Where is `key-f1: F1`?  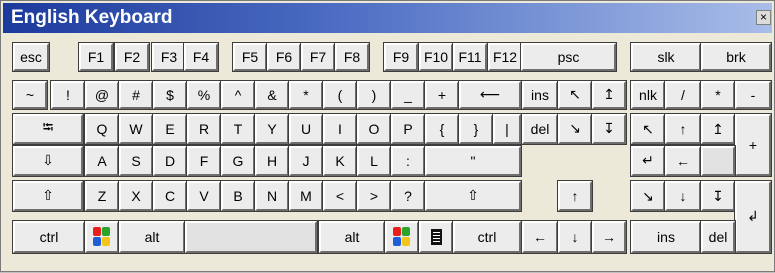
key-f1: F1 is located at coordinates (96, 57).